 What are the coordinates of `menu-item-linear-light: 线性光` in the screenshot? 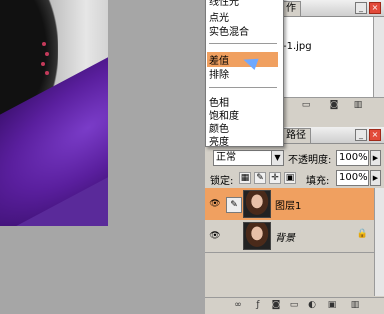 It's located at (224, 4).